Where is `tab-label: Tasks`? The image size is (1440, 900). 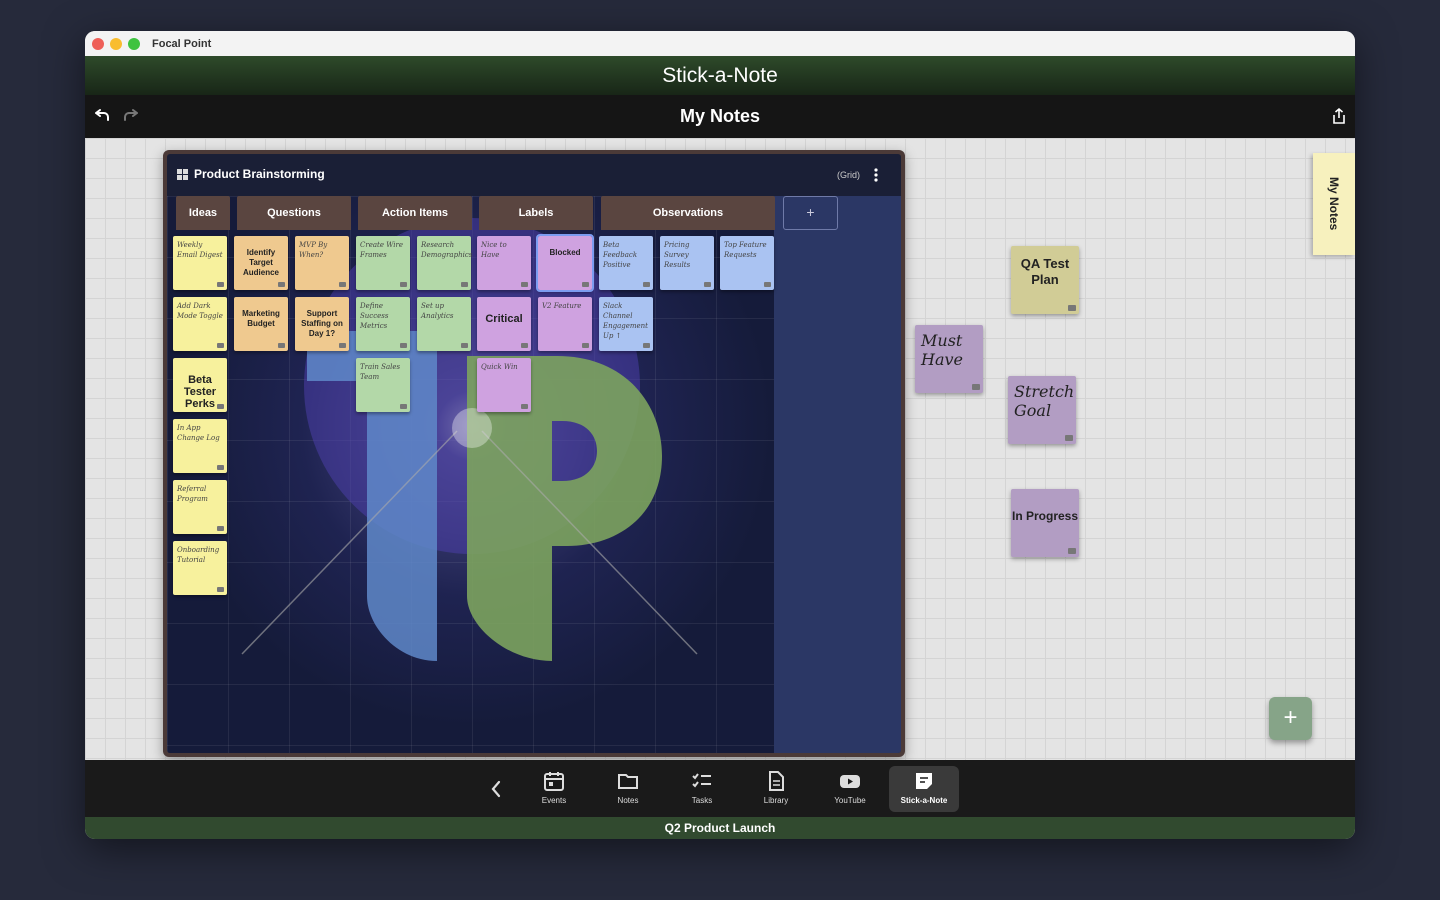
tab-label: Tasks is located at coordinates (702, 800).